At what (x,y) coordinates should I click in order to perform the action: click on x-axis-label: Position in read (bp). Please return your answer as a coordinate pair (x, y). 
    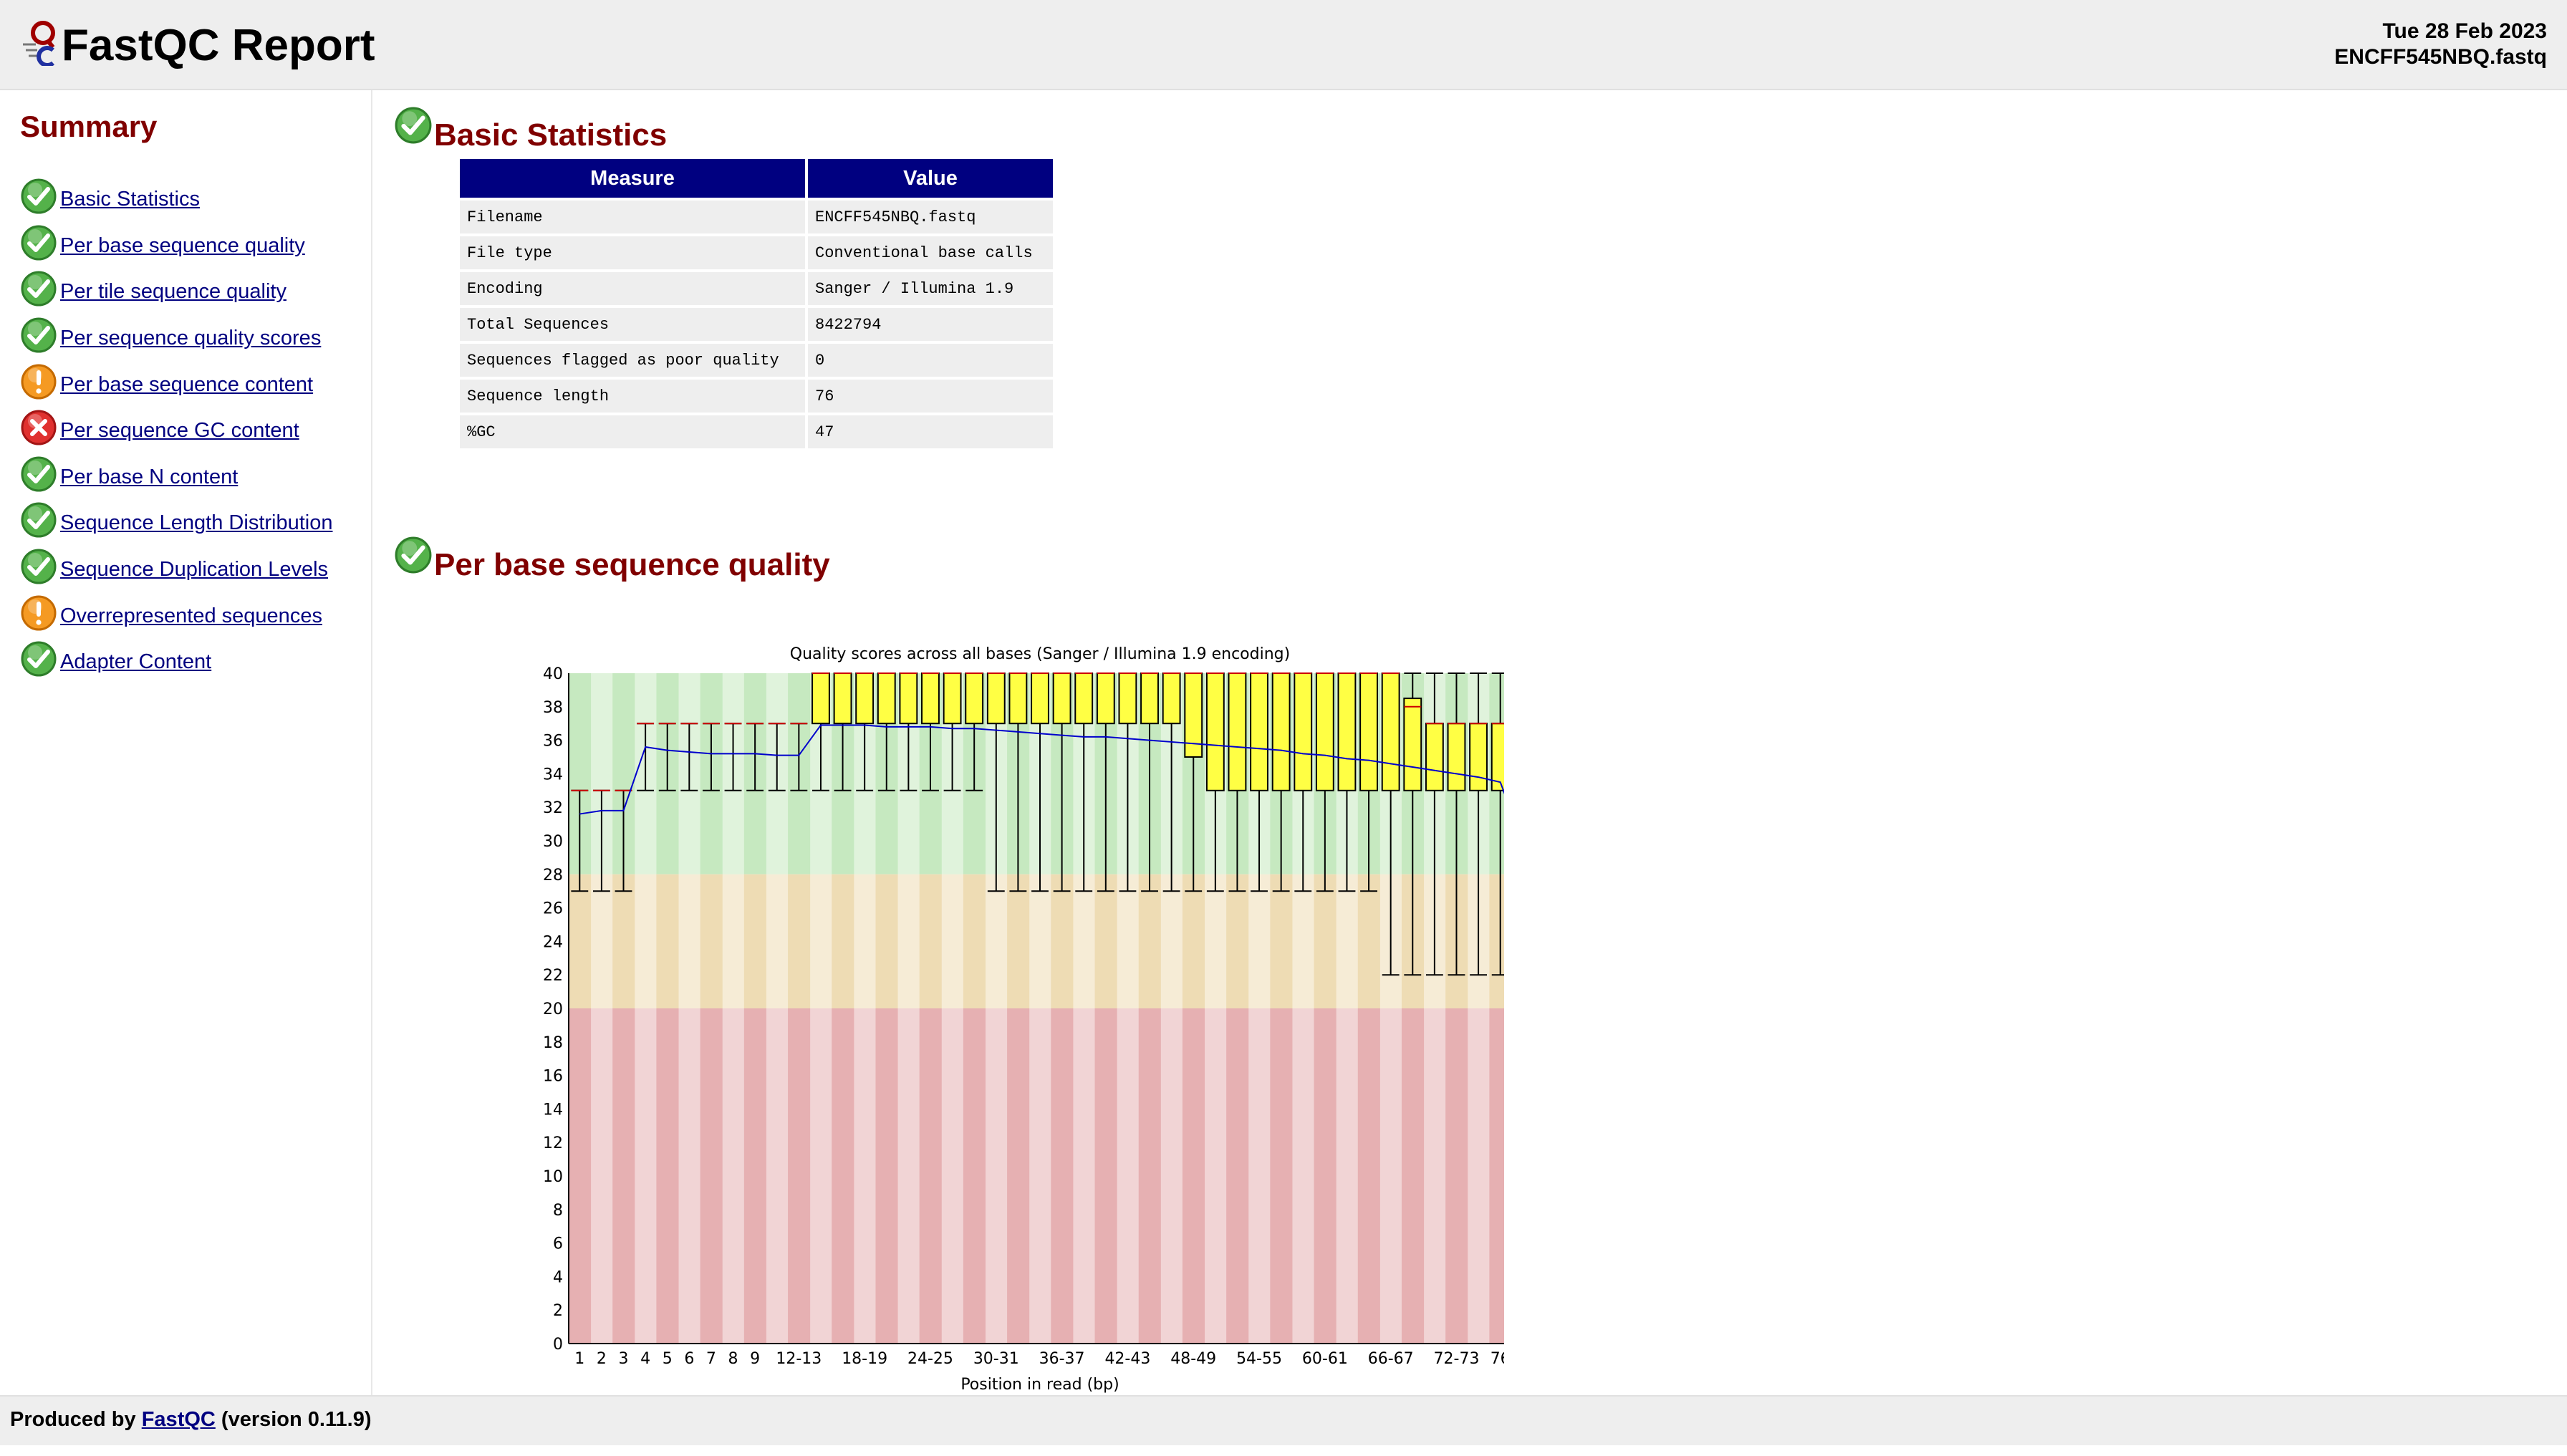
    Looking at the image, I should click on (1039, 1385).